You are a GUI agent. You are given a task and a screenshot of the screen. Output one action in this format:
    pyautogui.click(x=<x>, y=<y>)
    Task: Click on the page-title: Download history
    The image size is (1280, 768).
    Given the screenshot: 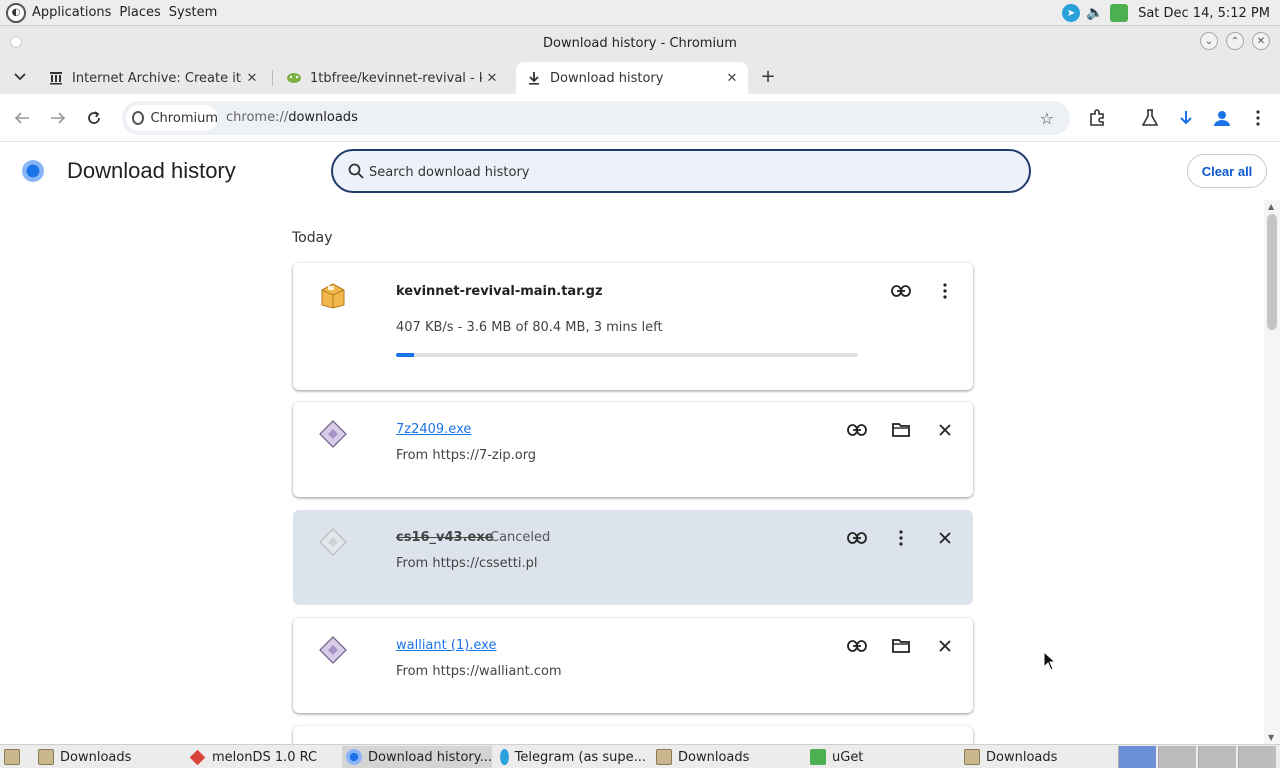 What is the action you would take?
    pyautogui.click(x=151, y=170)
    